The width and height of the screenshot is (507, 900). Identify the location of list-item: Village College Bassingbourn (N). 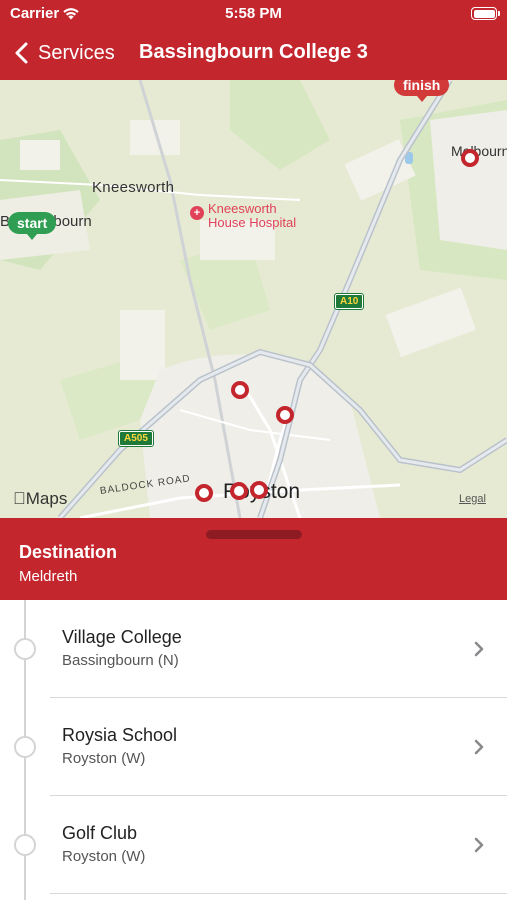
(253, 649).